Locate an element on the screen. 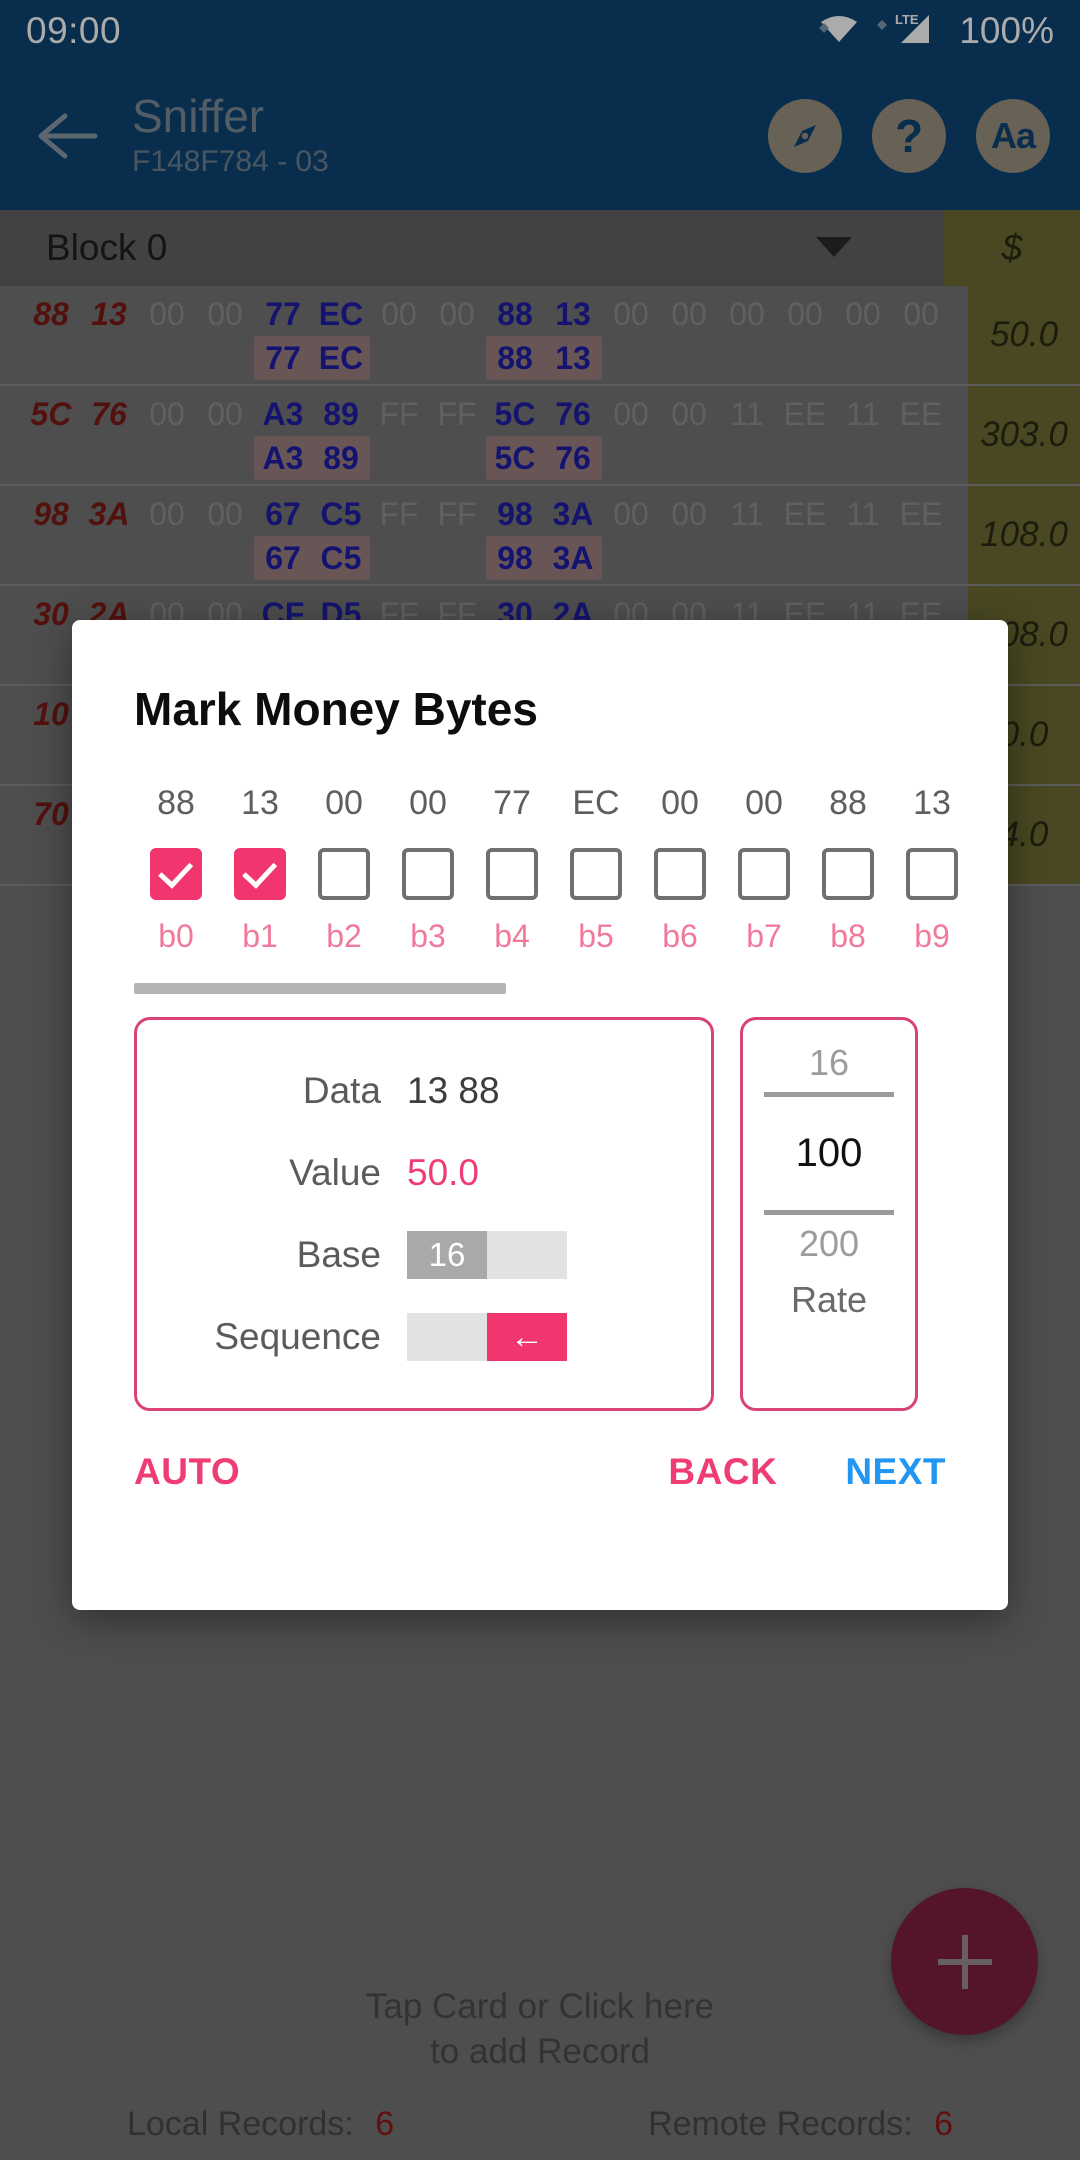  data-row: Data 13 88 is located at coordinates (424, 1091).